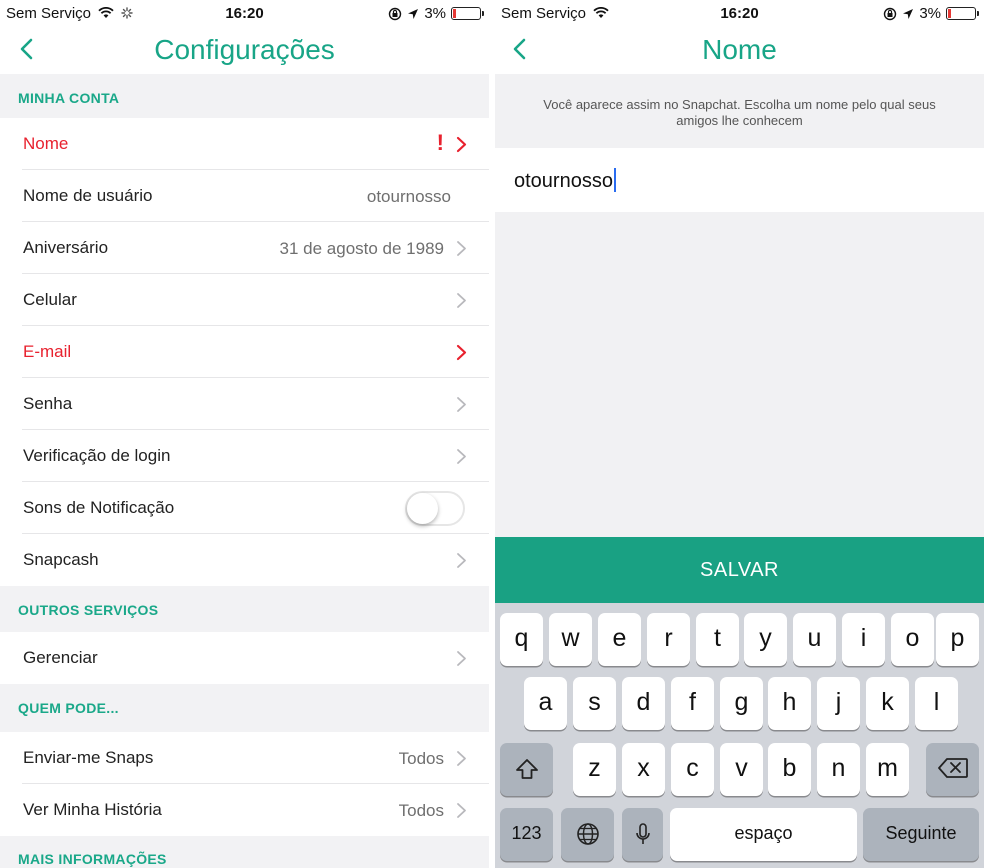 This screenshot has width=984, height=868. Describe the element at coordinates (46, 143) in the screenshot. I see `row-label: Nome` at that location.